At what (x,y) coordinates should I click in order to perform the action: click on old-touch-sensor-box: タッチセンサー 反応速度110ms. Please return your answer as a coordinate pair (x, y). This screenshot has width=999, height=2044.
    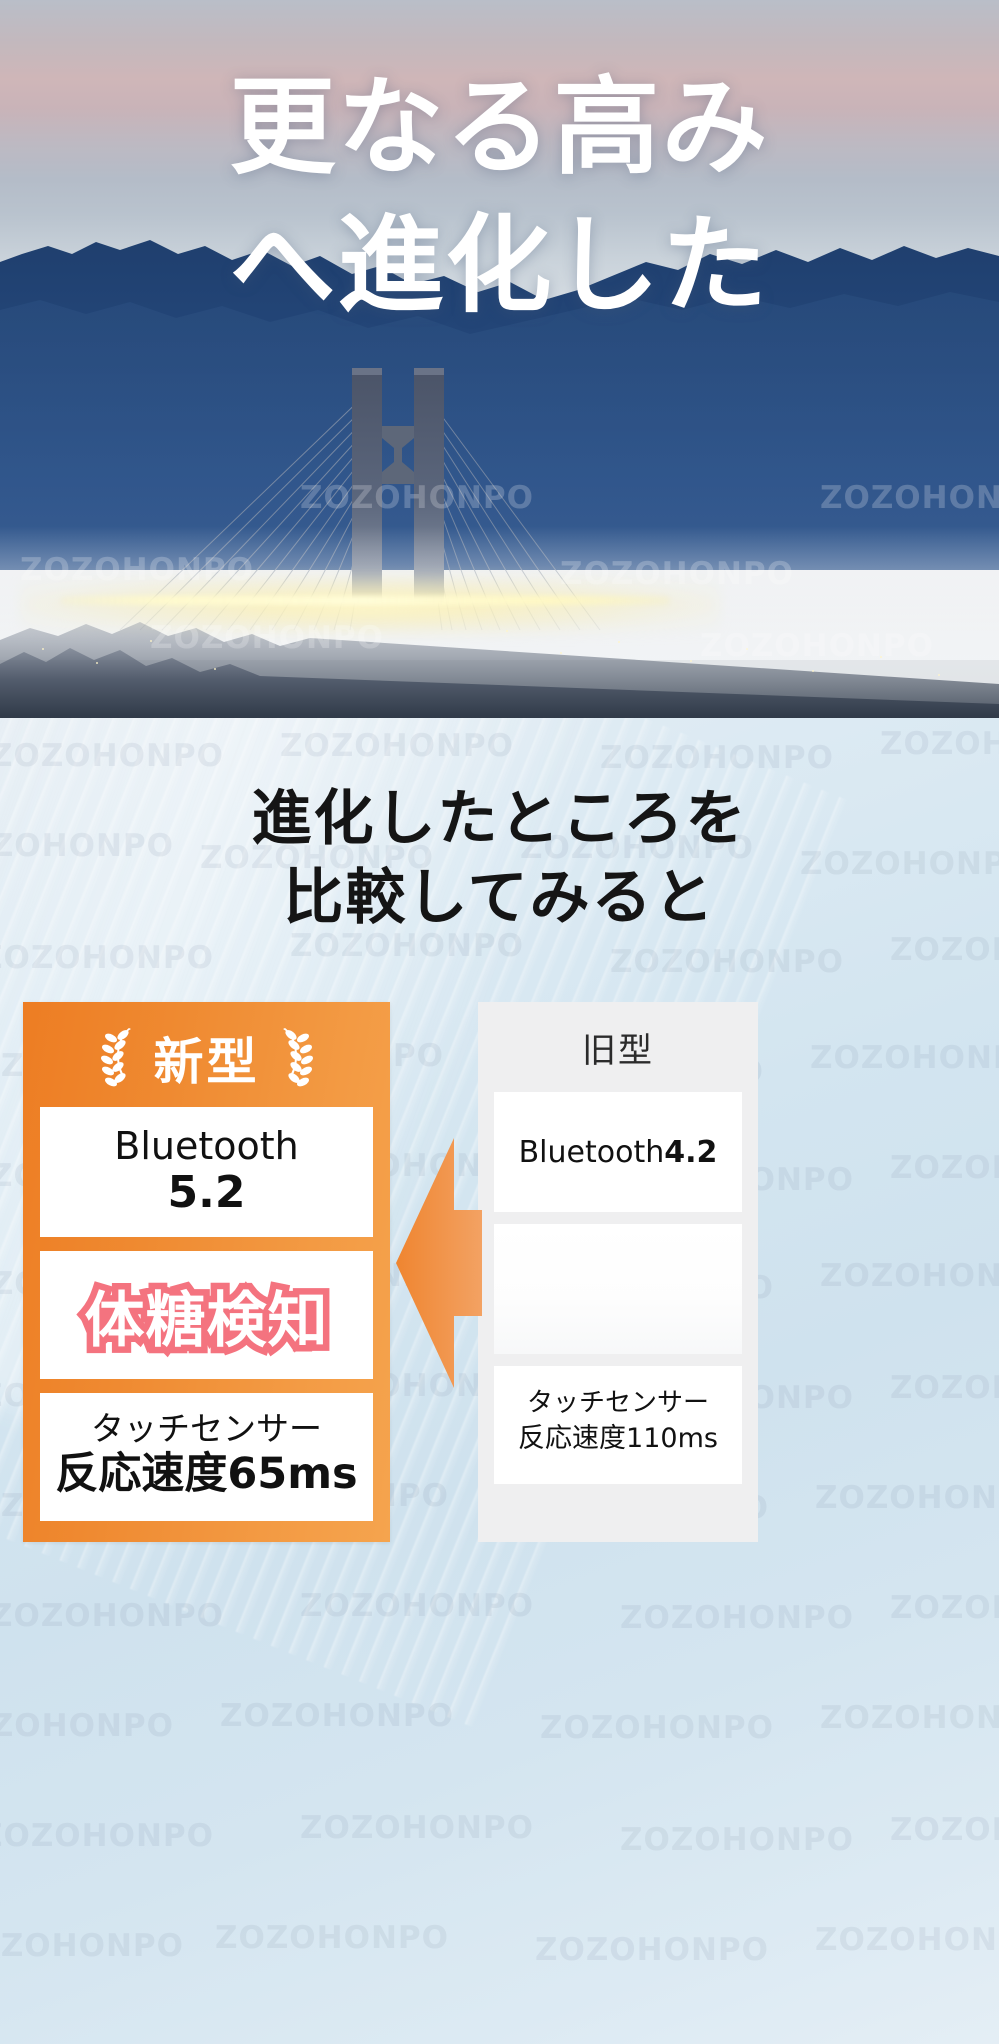
    Looking at the image, I should click on (618, 1425).